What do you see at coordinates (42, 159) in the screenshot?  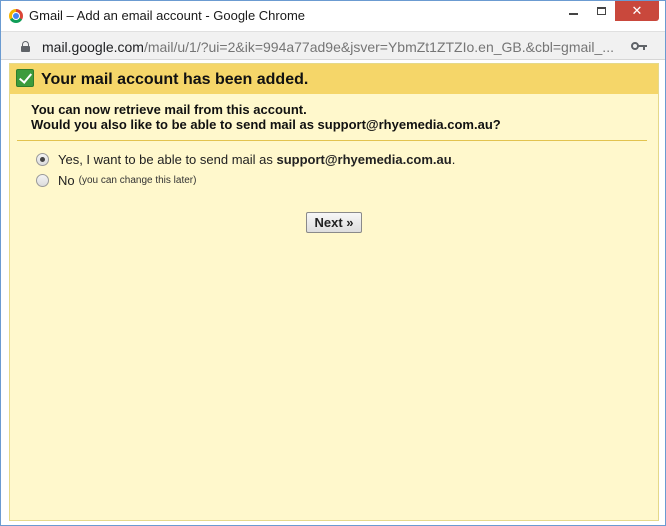 I see `radio-yes` at bounding box center [42, 159].